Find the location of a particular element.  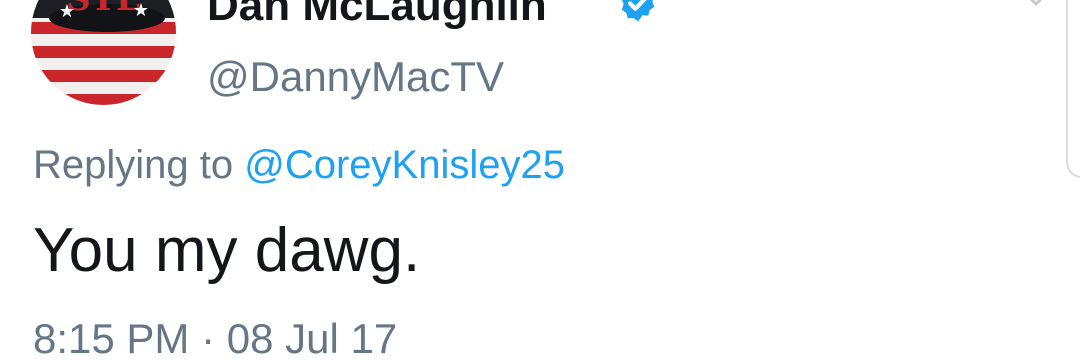

reply-mention-link: @CoreyKnisley25 is located at coordinates (404, 165).